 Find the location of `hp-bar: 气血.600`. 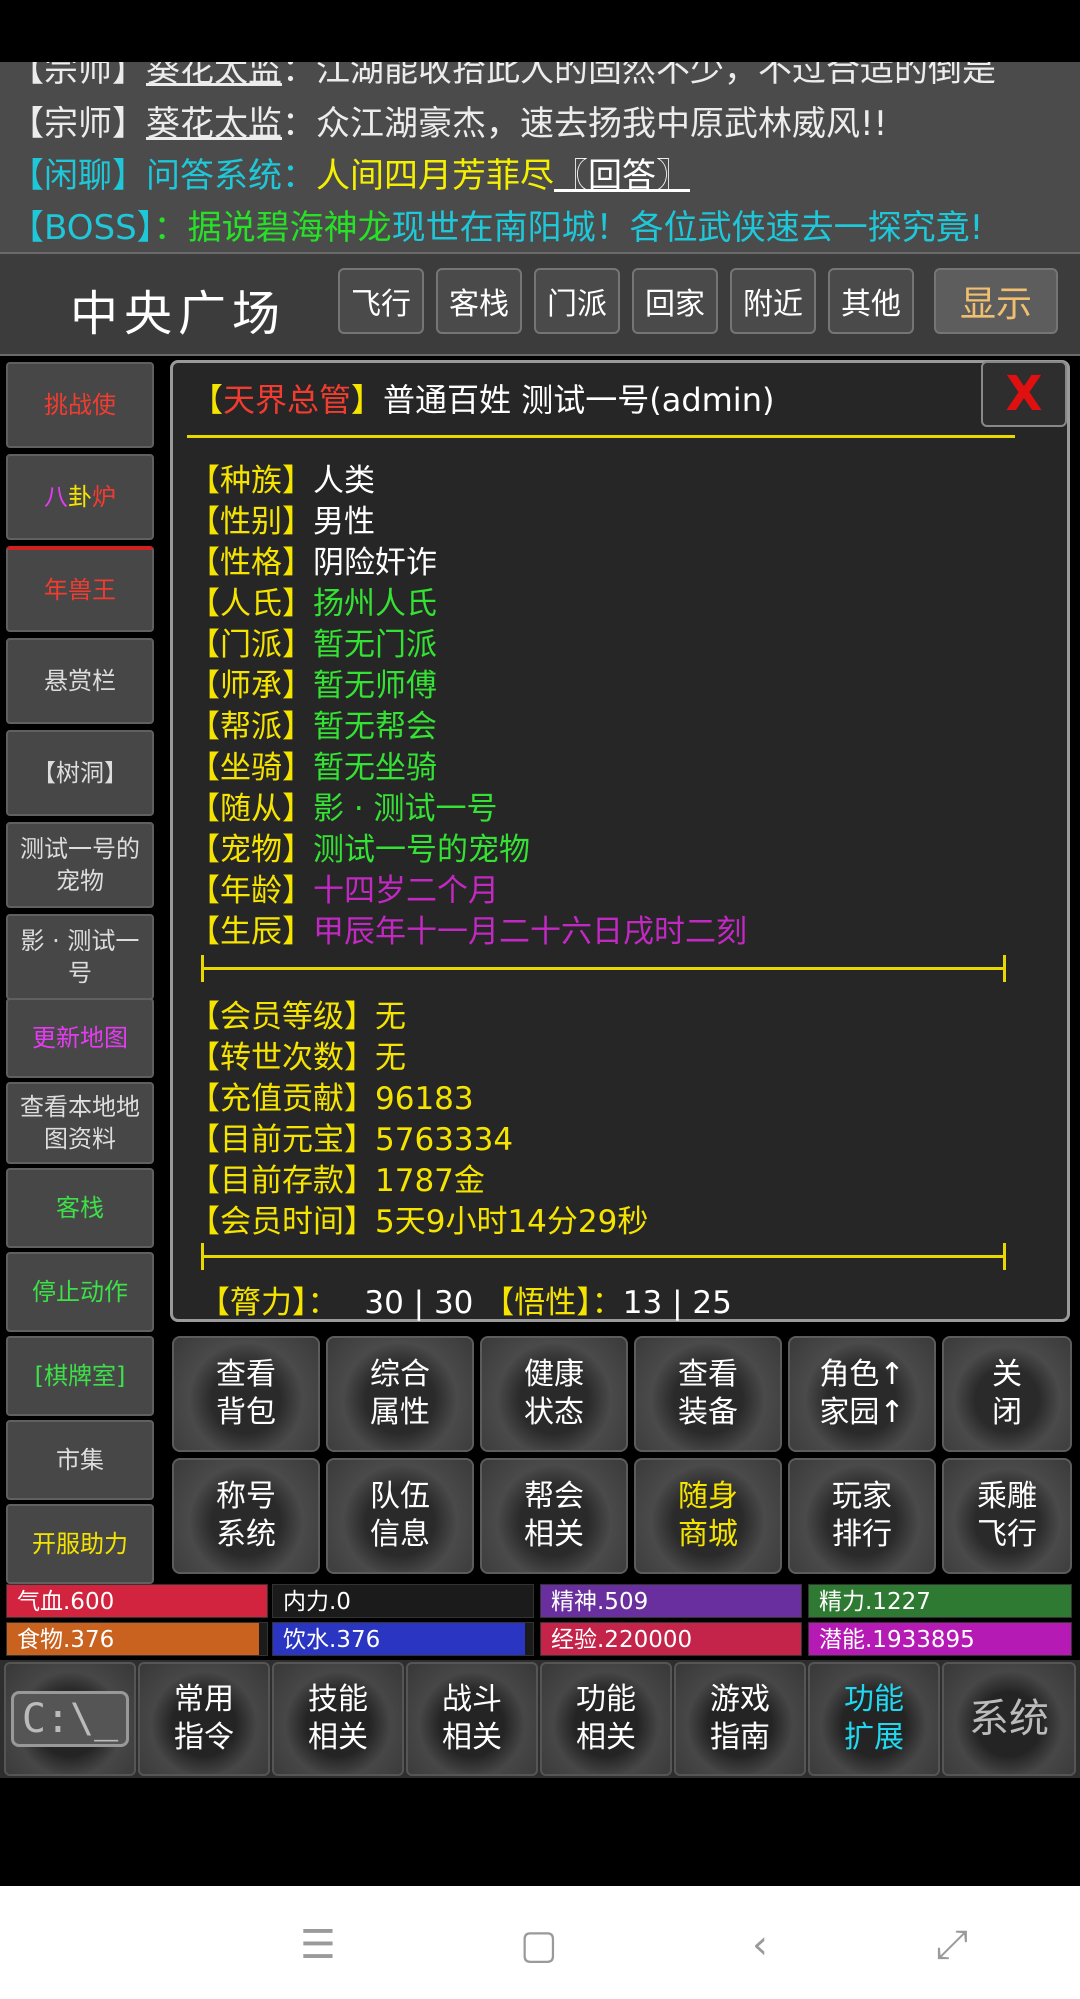

hp-bar: 气血.600 is located at coordinates (137, 1601).